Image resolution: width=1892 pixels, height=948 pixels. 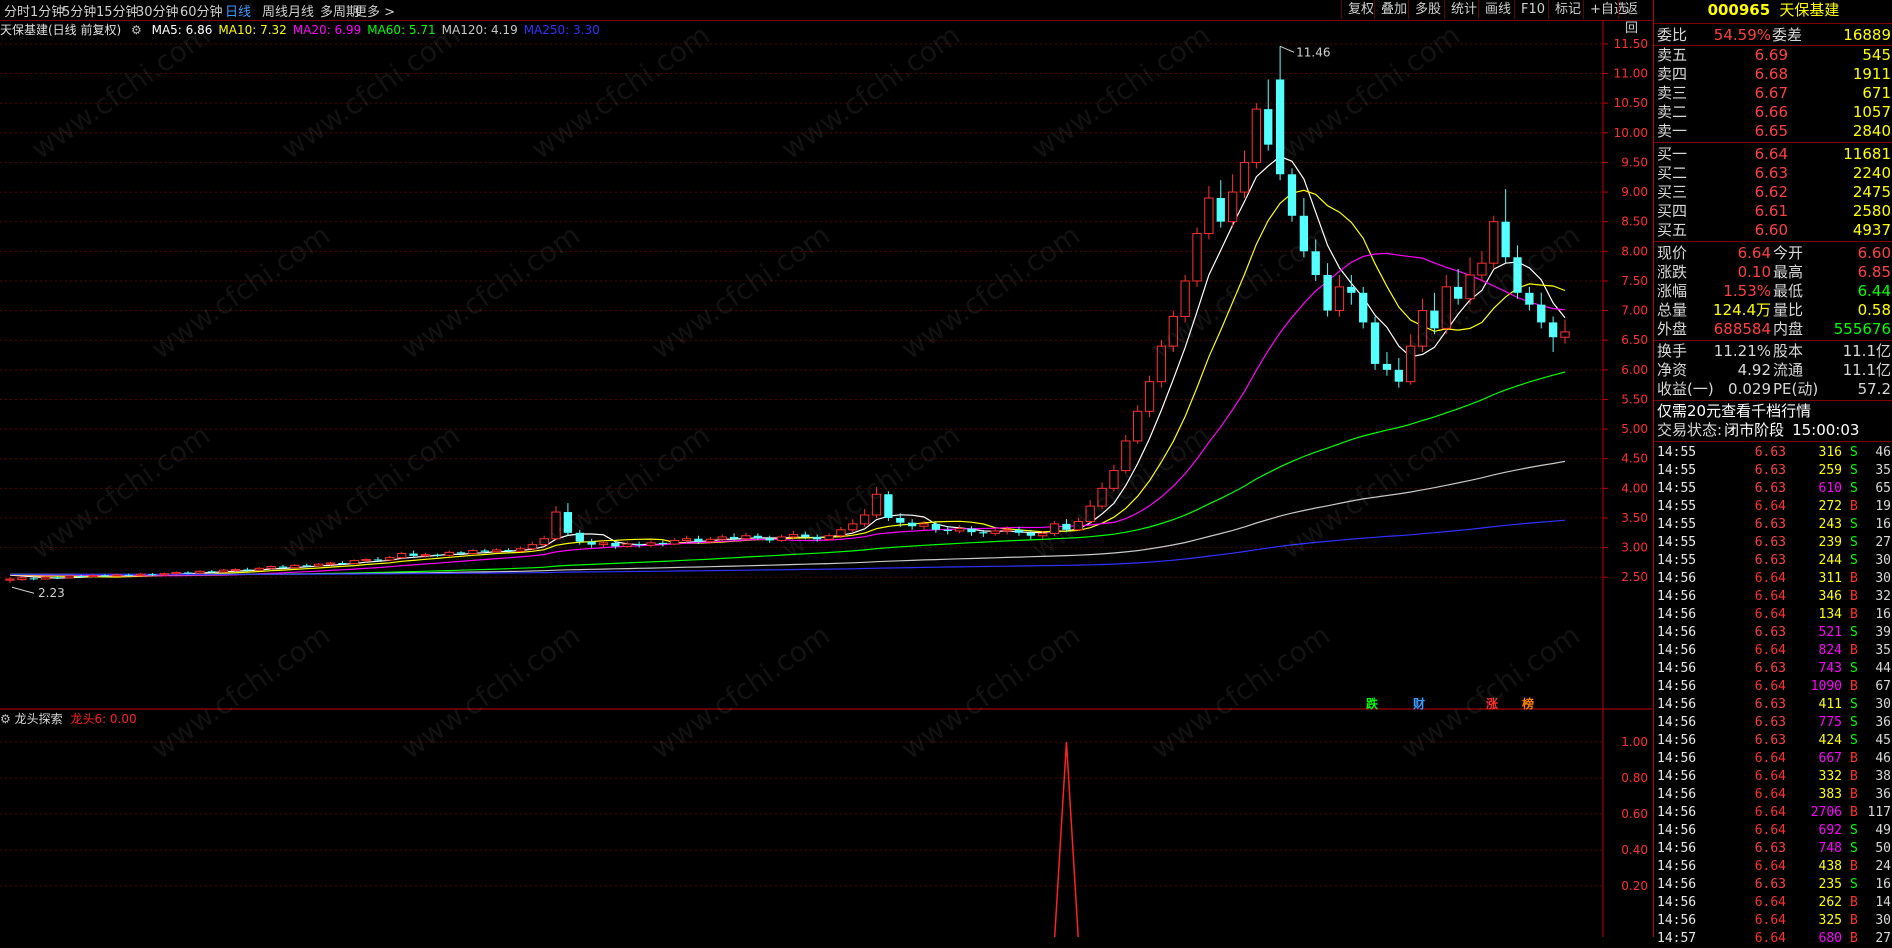 I want to click on weibi-value: 54.59%, so click(x=1742, y=35).